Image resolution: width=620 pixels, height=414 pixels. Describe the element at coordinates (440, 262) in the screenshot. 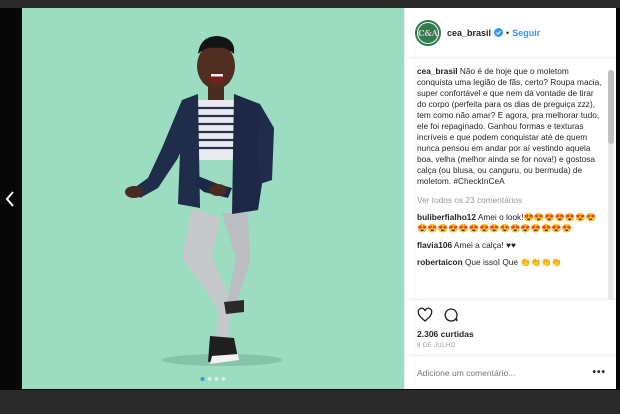

I see `comment-username: robertaicon` at that location.